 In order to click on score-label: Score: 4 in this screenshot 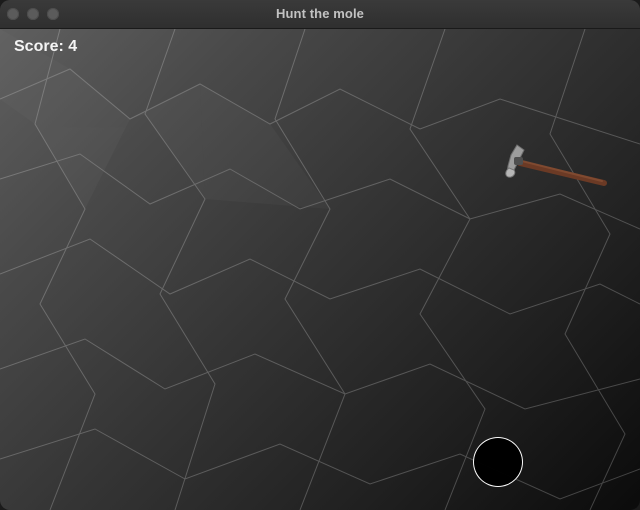, I will do `click(46, 46)`.